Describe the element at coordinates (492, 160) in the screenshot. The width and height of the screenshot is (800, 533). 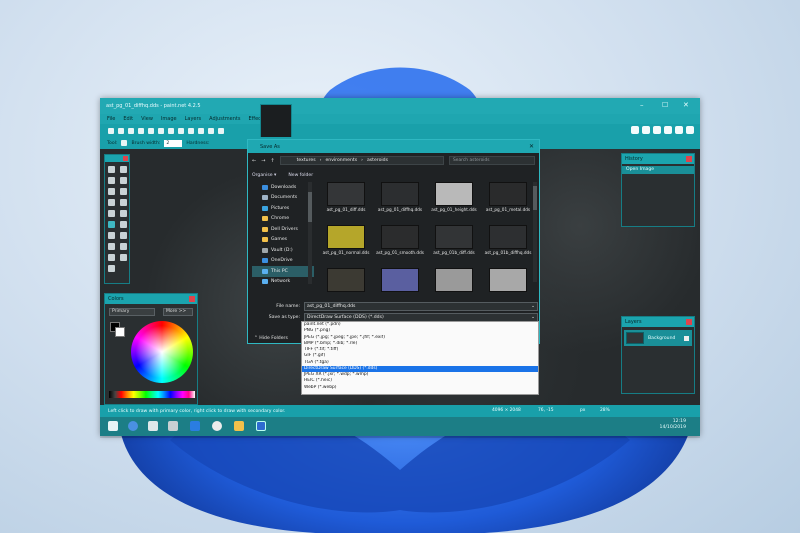
I see `search-input: Search asteroids` at that location.